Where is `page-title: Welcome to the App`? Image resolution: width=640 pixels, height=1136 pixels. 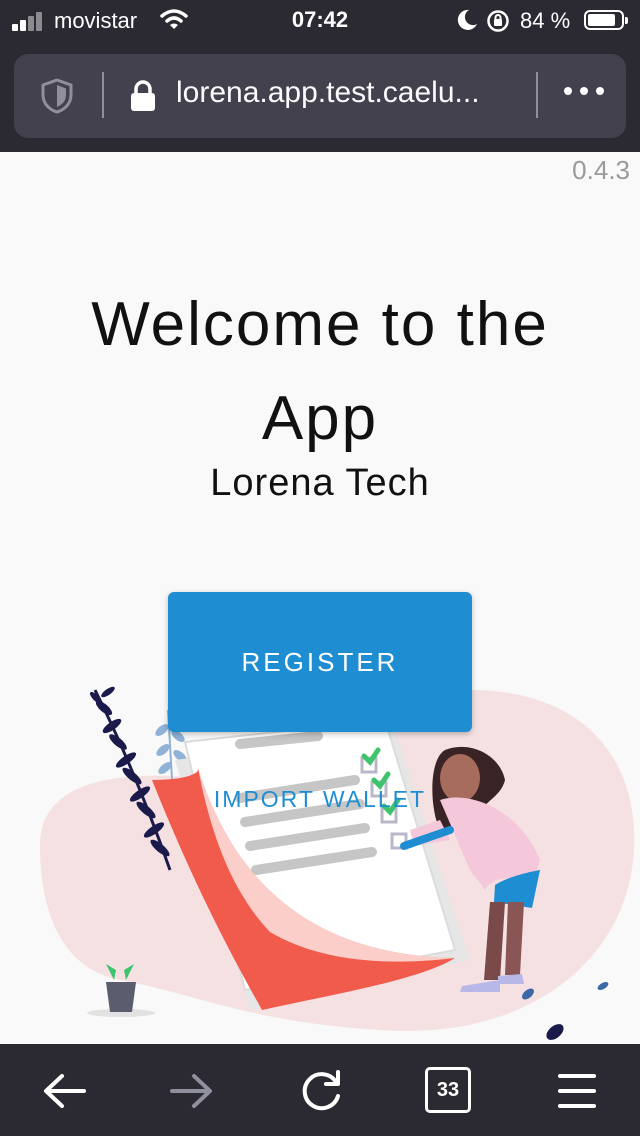
page-title: Welcome to the App is located at coordinates (320, 371).